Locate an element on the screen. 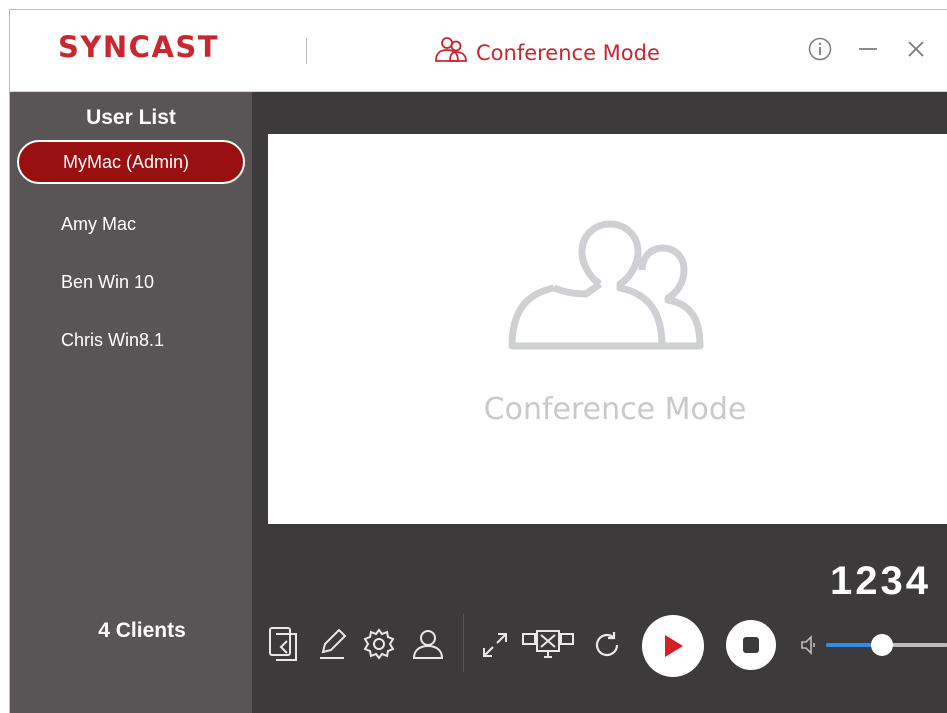 Image resolution: width=947 pixels, height=713 pixels. refresh-button is located at coordinates (607, 645).